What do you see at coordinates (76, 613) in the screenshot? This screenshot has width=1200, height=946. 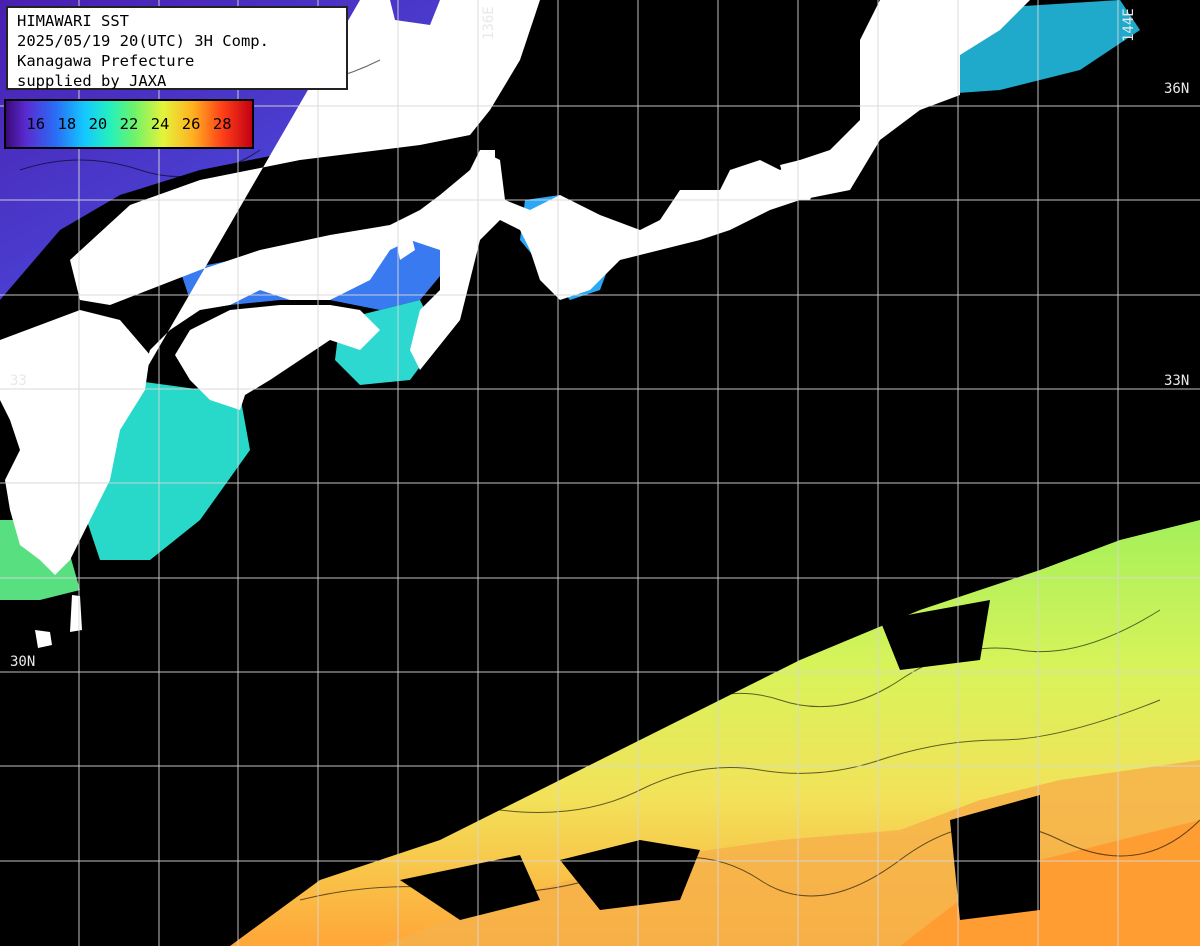 I see `yakushima-land` at bounding box center [76, 613].